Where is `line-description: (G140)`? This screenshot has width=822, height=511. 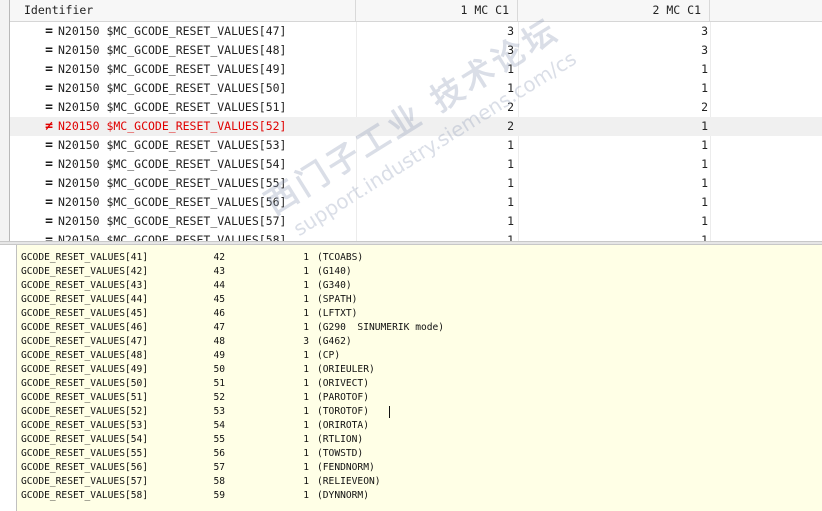 line-description: (G140) is located at coordinates (334, 271).